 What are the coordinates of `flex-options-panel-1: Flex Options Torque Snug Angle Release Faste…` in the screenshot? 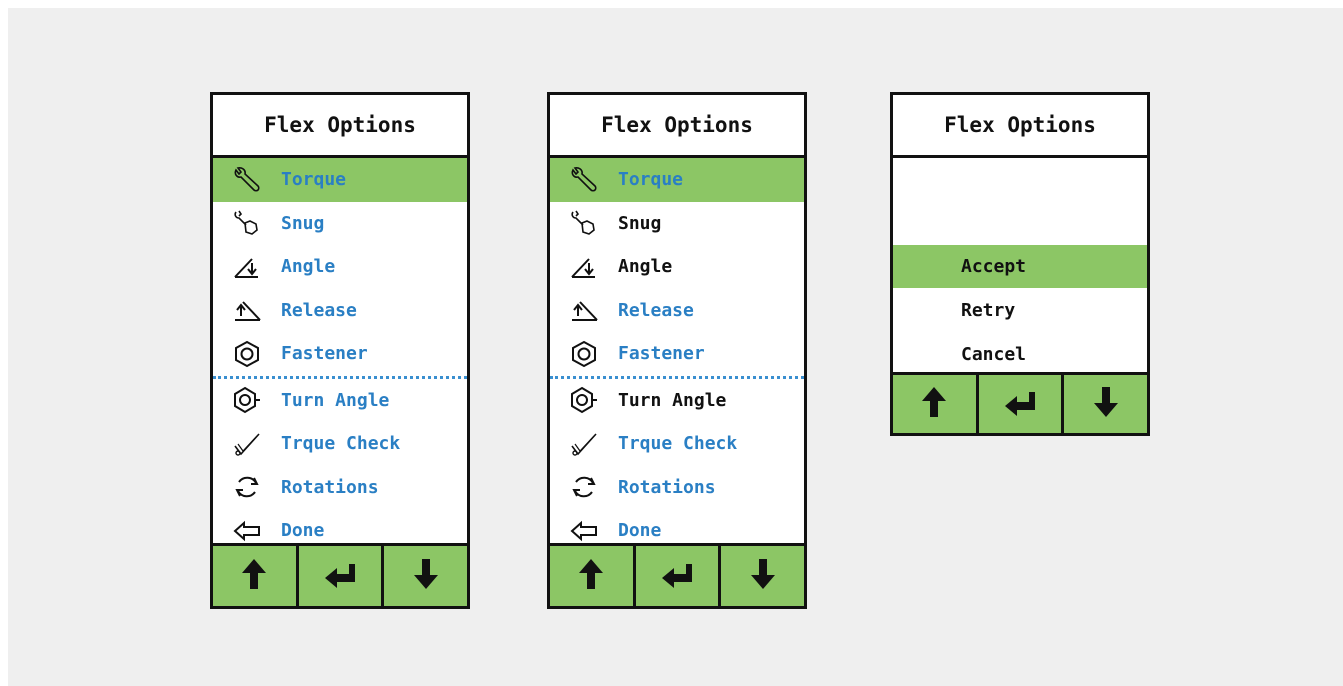 It's located at (340, 350).